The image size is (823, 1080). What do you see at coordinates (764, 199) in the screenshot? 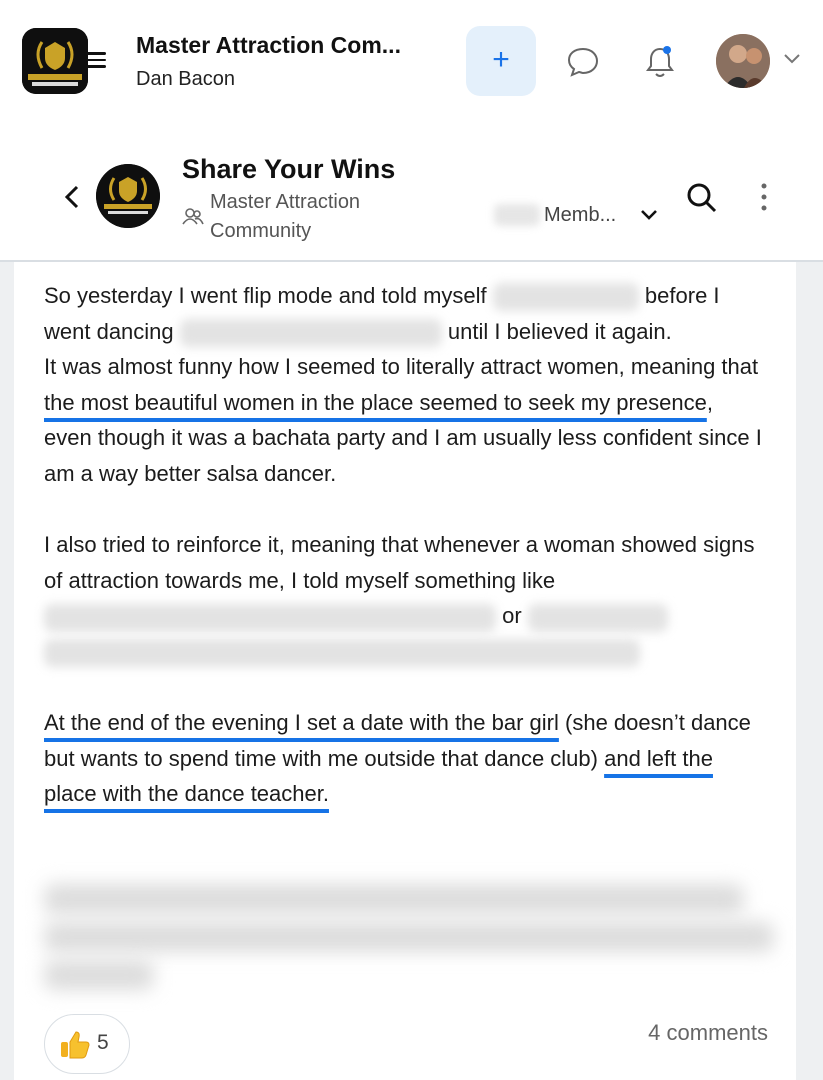
I see `more-options-icon` at bounding box center [764, 199].